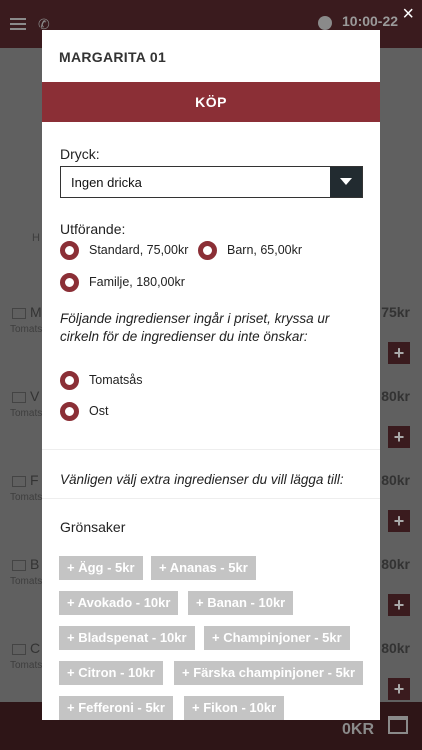 The height and width of the screenshot is (750, 422). What do you see at coordinates (408, 14) in the screenshot?
I see `close-icon: ×` at bounding box center [408, 14].